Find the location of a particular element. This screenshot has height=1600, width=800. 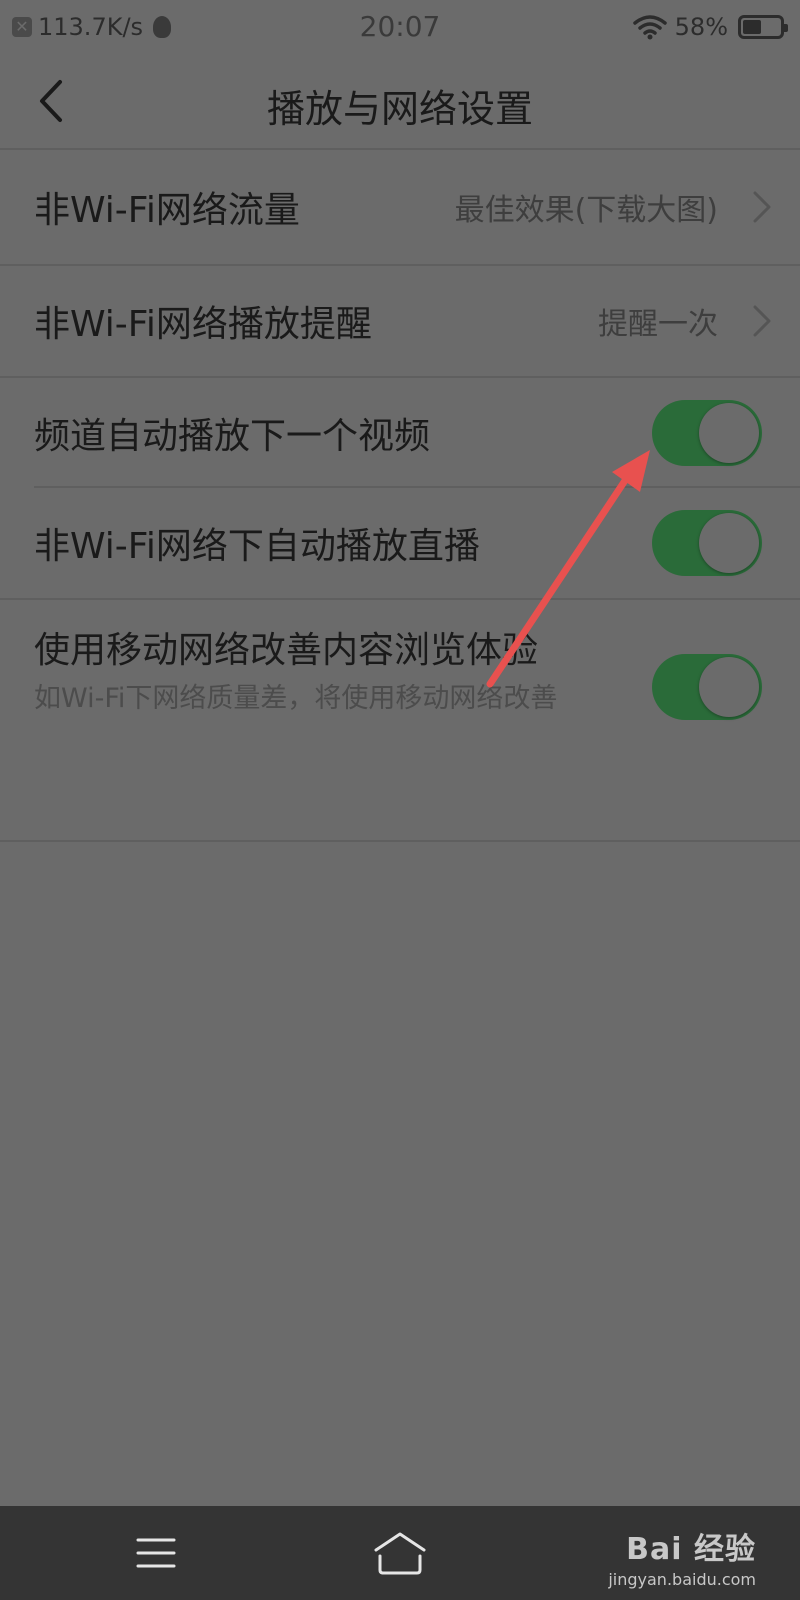

home-icon is located at coordinates (400, 1553).